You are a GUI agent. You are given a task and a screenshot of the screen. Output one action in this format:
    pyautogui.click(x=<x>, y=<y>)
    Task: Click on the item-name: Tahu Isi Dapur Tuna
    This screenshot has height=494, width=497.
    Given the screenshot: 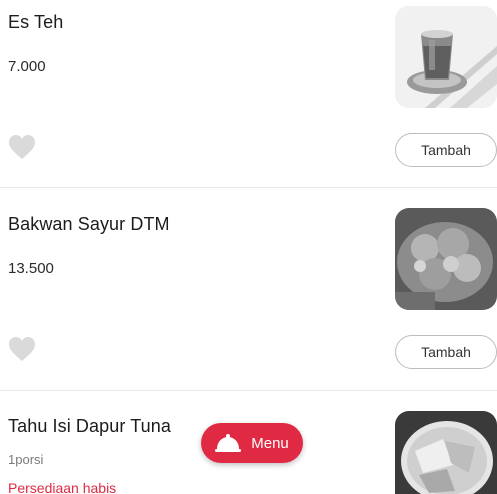 What is the action you would take?
    pyautogui.click(x=89, y=426)
    